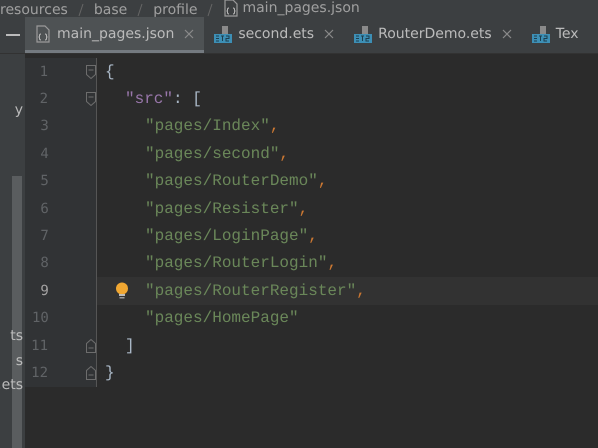  I want to click on code-line: {, so click(110, 71).